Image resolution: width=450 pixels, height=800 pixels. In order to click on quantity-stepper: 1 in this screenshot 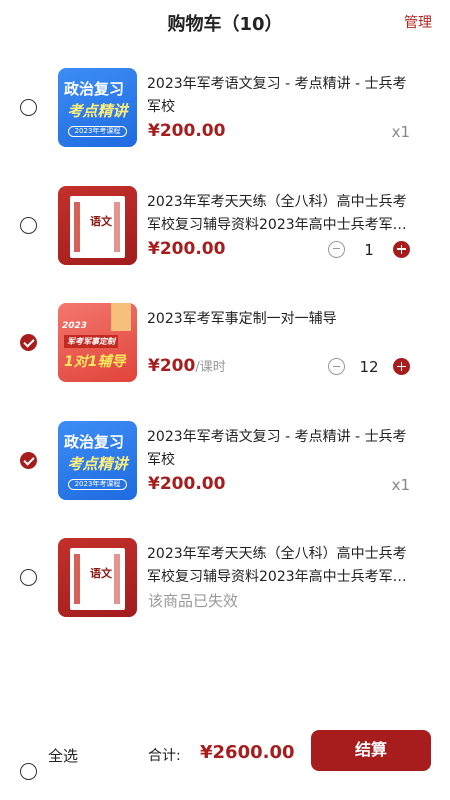, I will do `click(369, 250)`.